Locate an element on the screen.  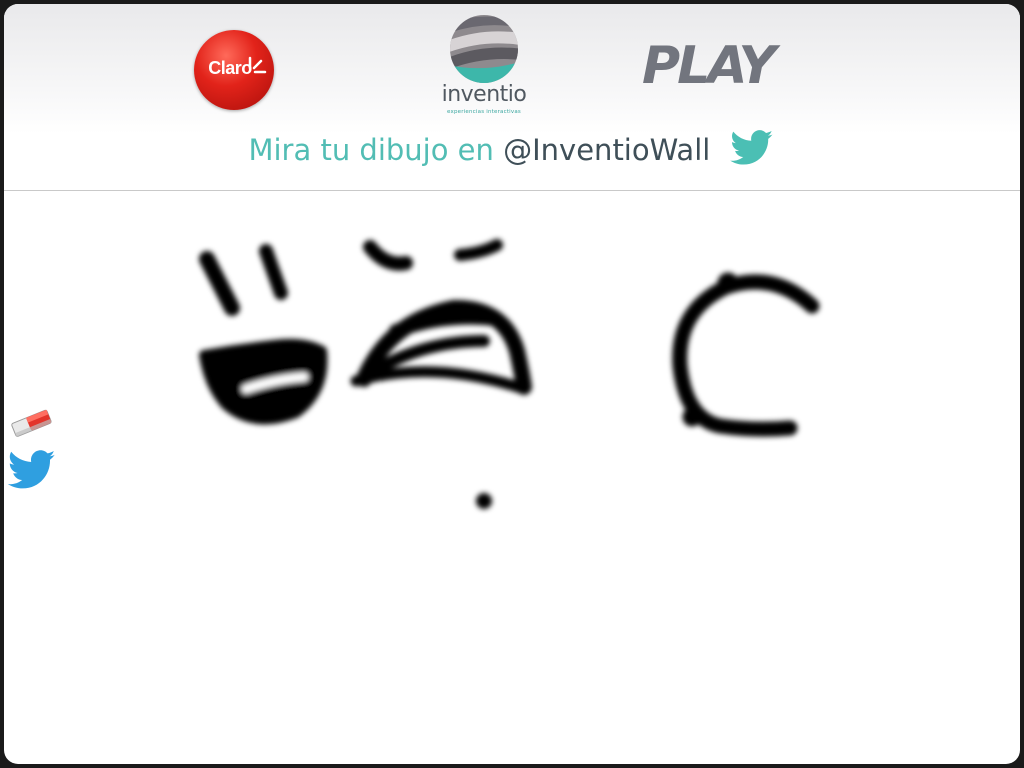
twitter-prompt-text: Mira tu dibujo en is located at coordinates (376, 150).